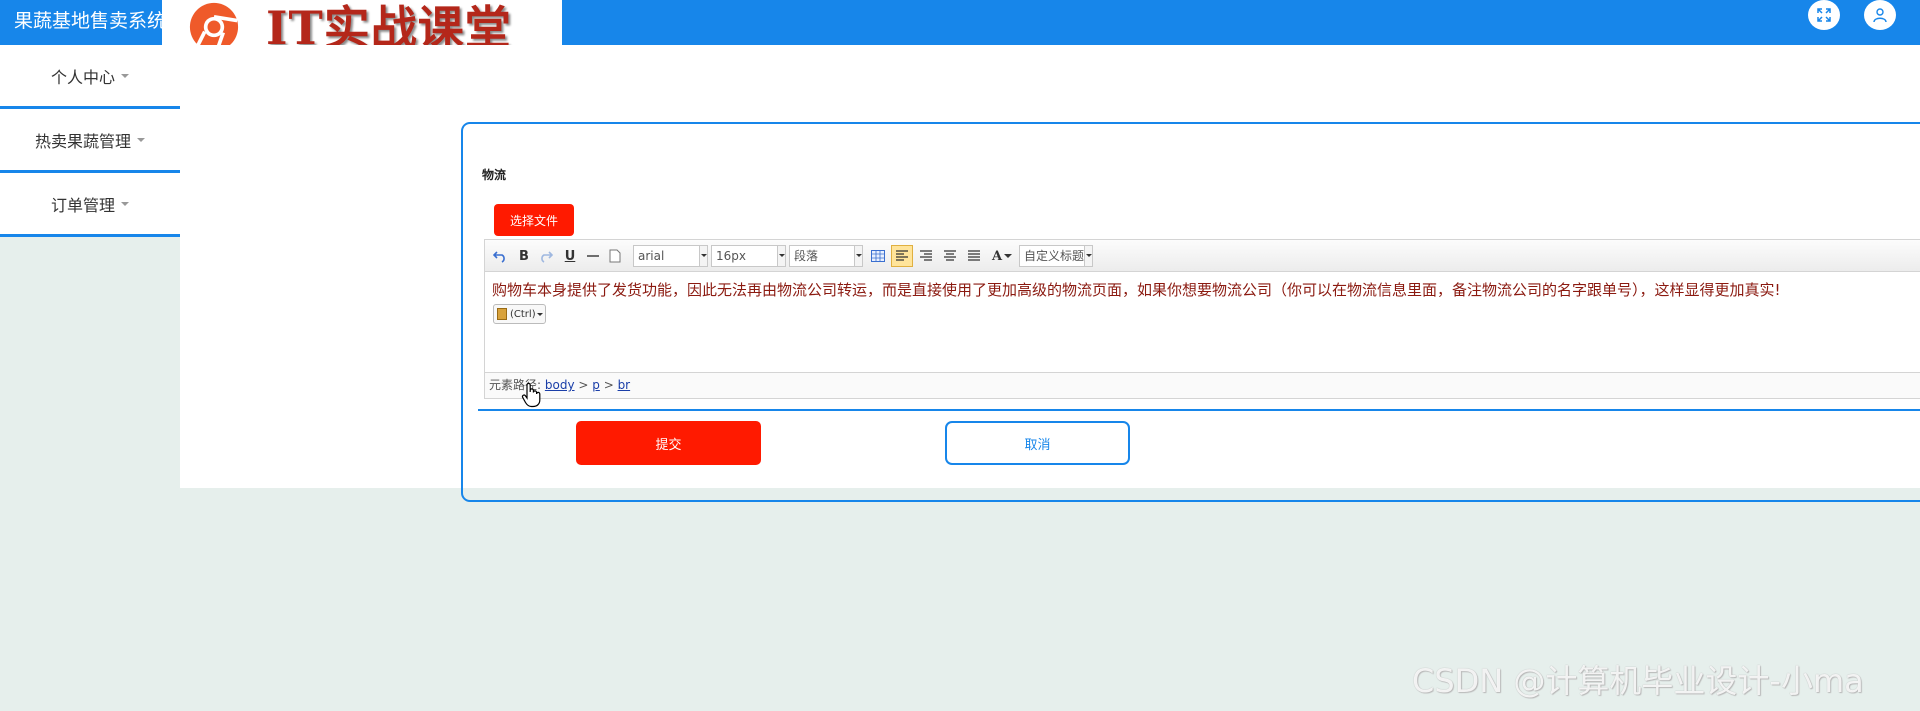 The width and height of the screenshot is (1920, 711). What do you see at coordinates (1638, 681) in the screenshot?
I see `watermark: CSDN @计算机毕业设计-小ma` at bounding box center [1638, 681].